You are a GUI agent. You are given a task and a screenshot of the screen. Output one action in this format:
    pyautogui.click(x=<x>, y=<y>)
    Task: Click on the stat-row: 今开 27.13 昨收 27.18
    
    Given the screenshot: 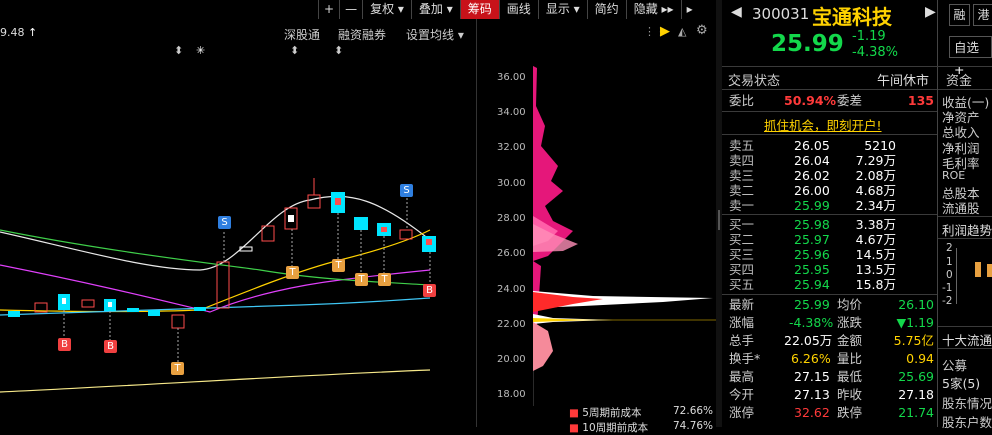 What is the action you would take?
    pyautogui.click(x=831, y=394)
    